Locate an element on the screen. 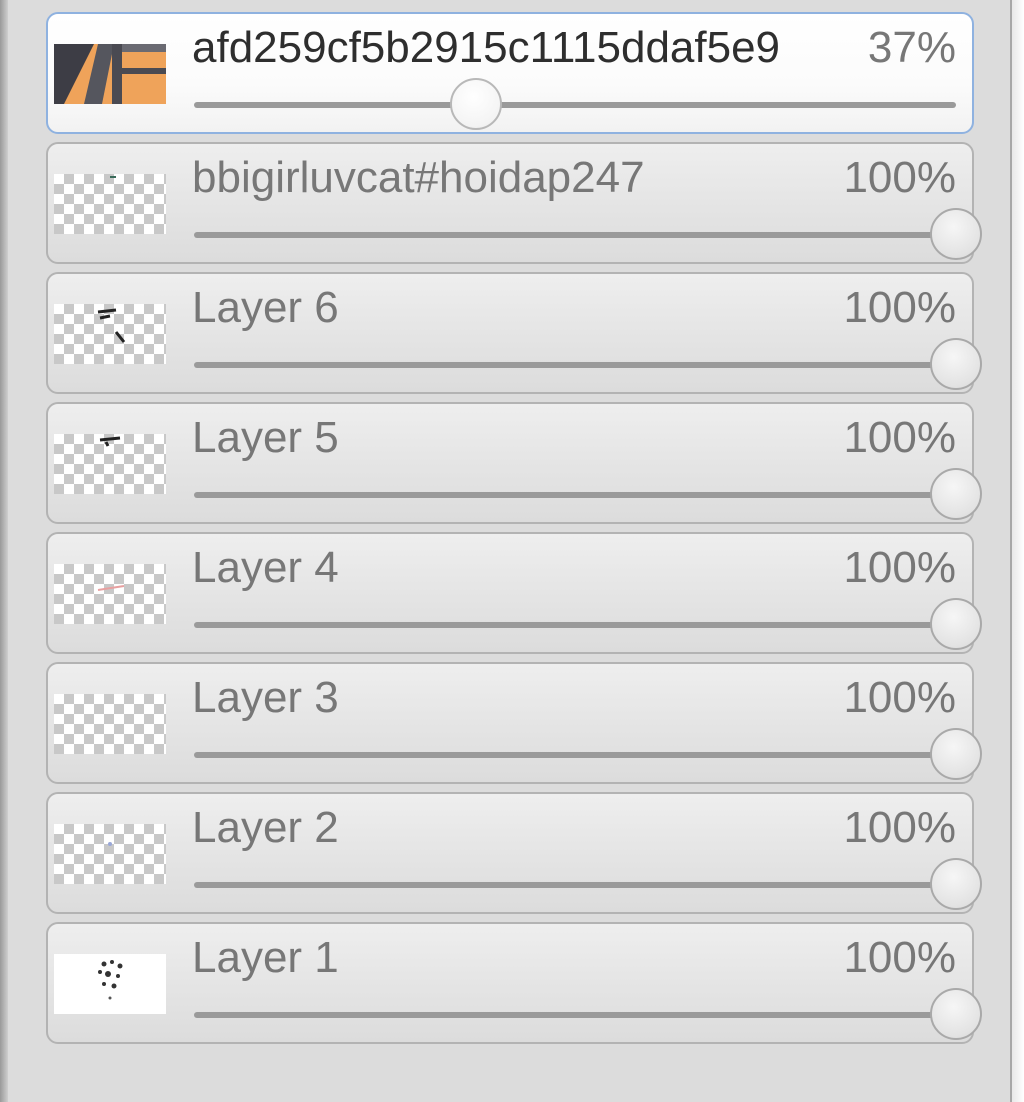  layer-name: Layer 5 is located at coordinates (265, 437).